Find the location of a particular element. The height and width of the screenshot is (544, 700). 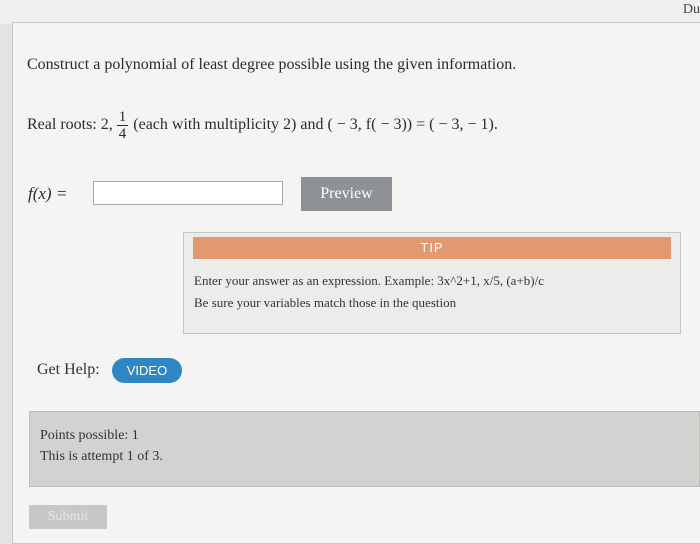

fraction-one-fourth: 1 4 is located at coordinates (122, 125).